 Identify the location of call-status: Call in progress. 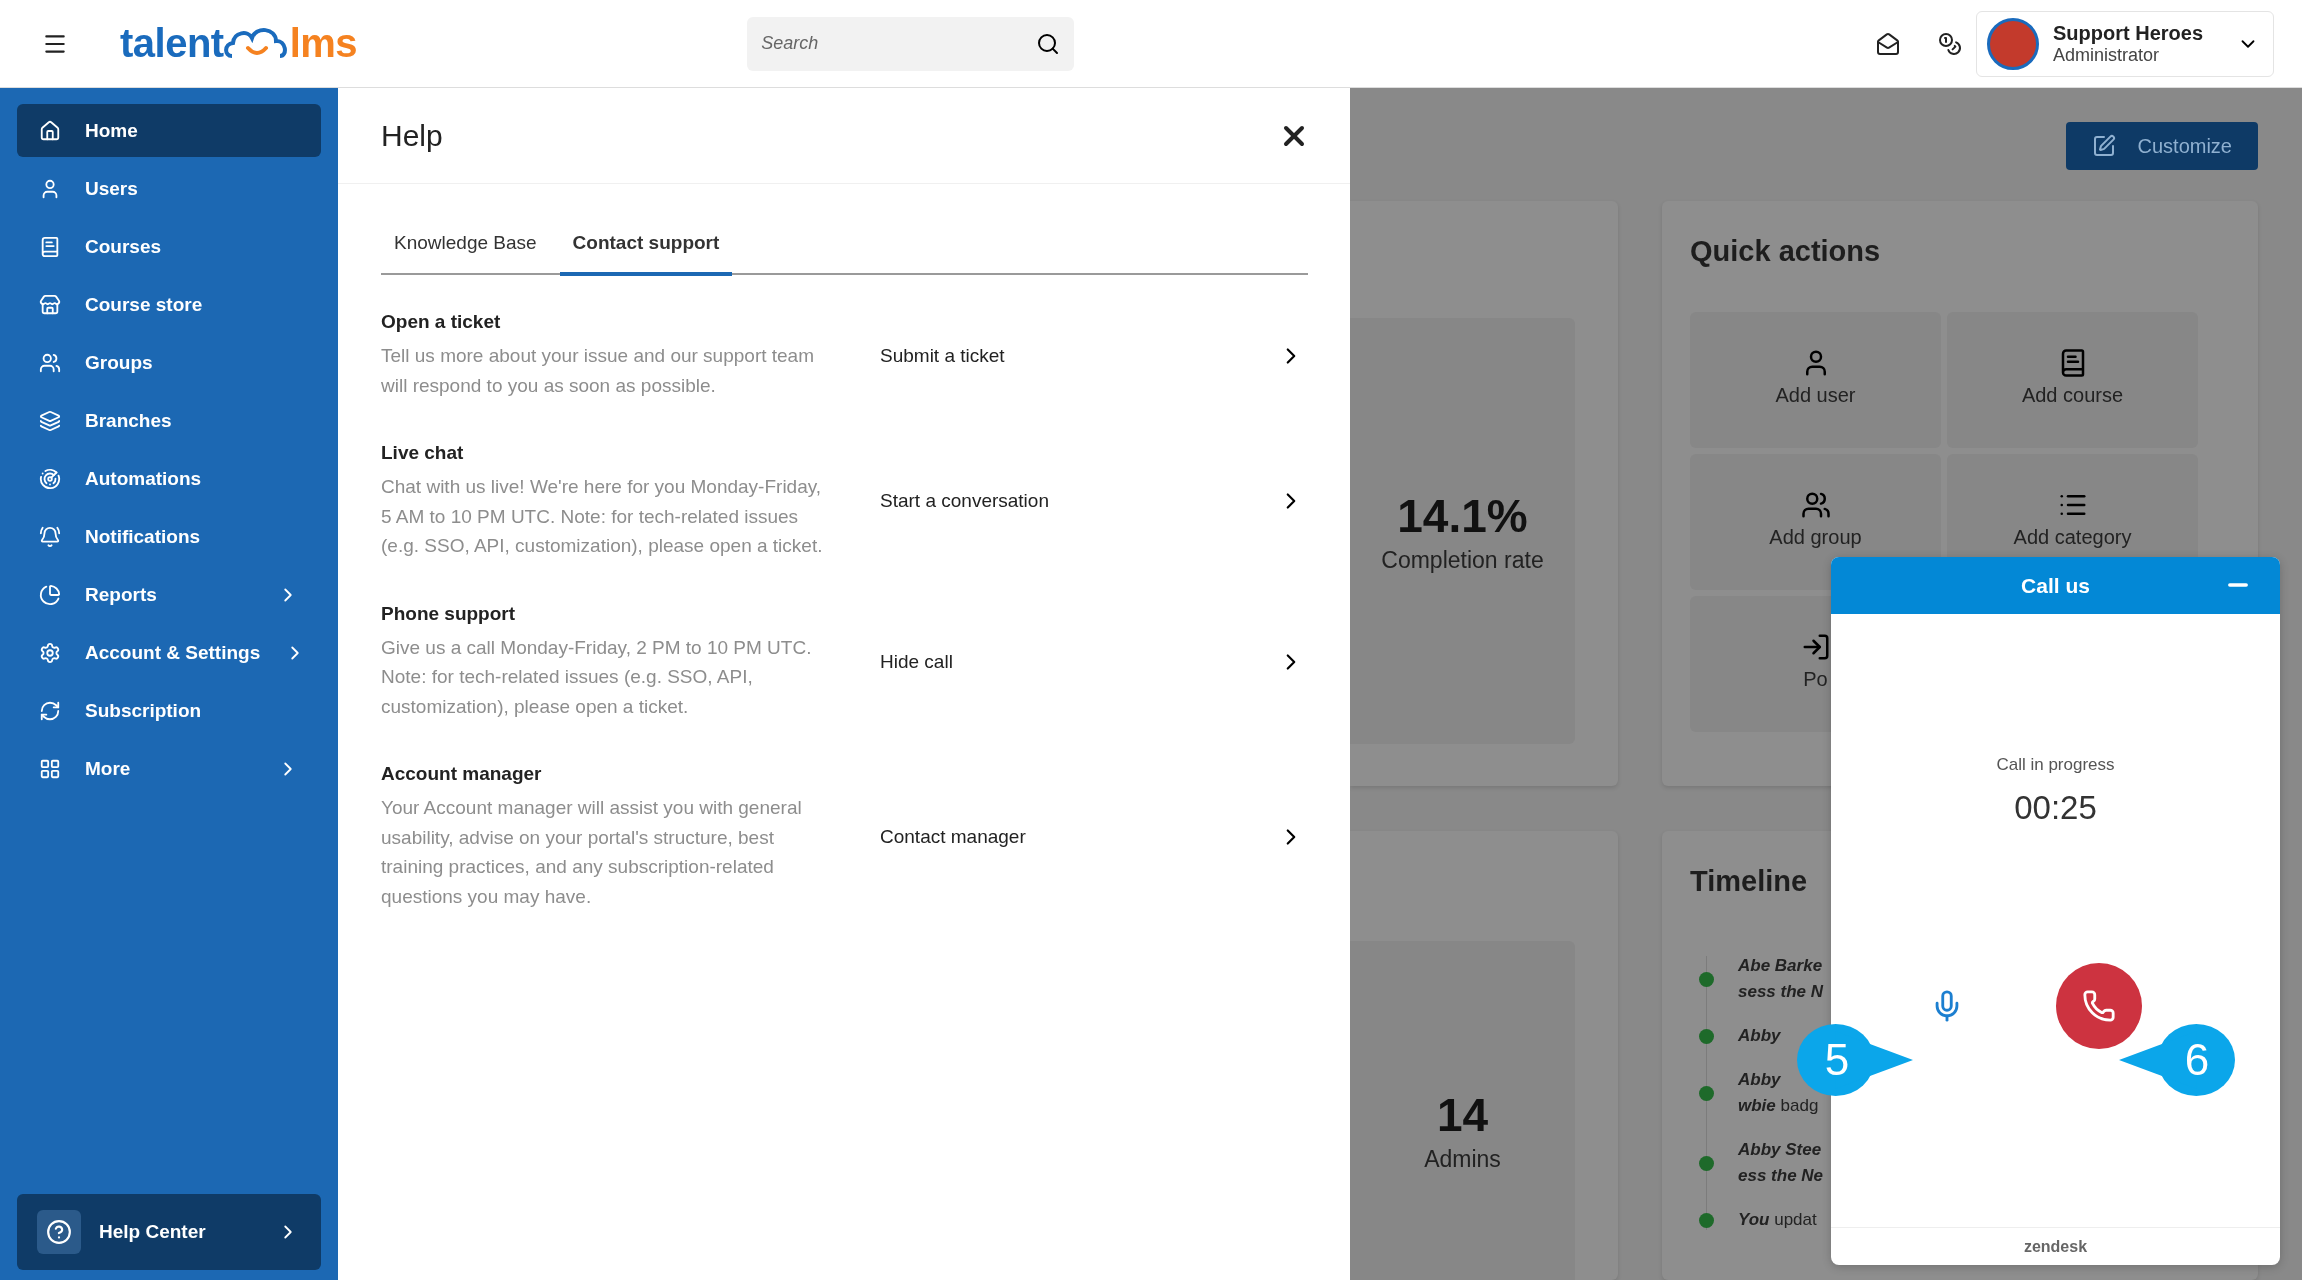
(2055, 765).